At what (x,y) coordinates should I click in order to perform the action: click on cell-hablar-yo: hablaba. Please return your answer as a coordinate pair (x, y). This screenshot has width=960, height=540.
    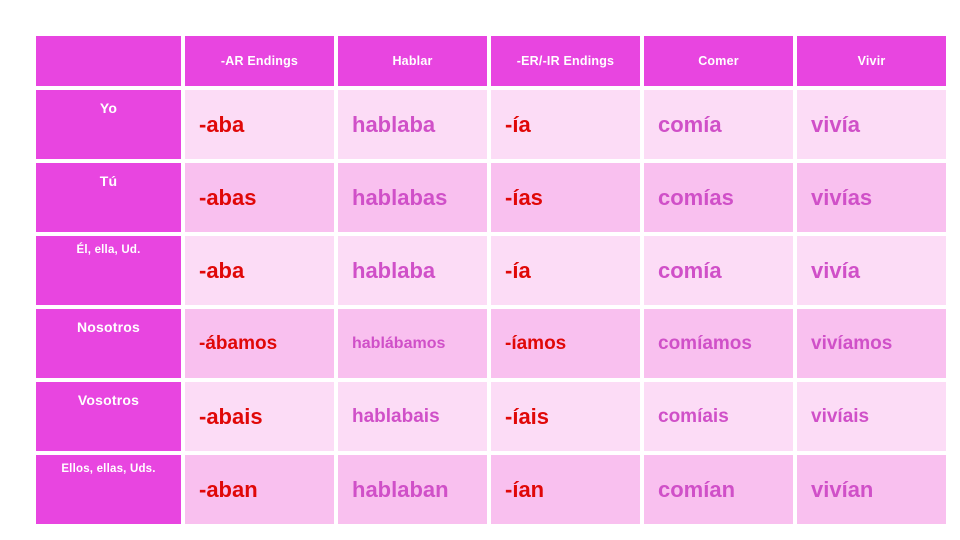
    Looking at the image, I should click on (412, 124).